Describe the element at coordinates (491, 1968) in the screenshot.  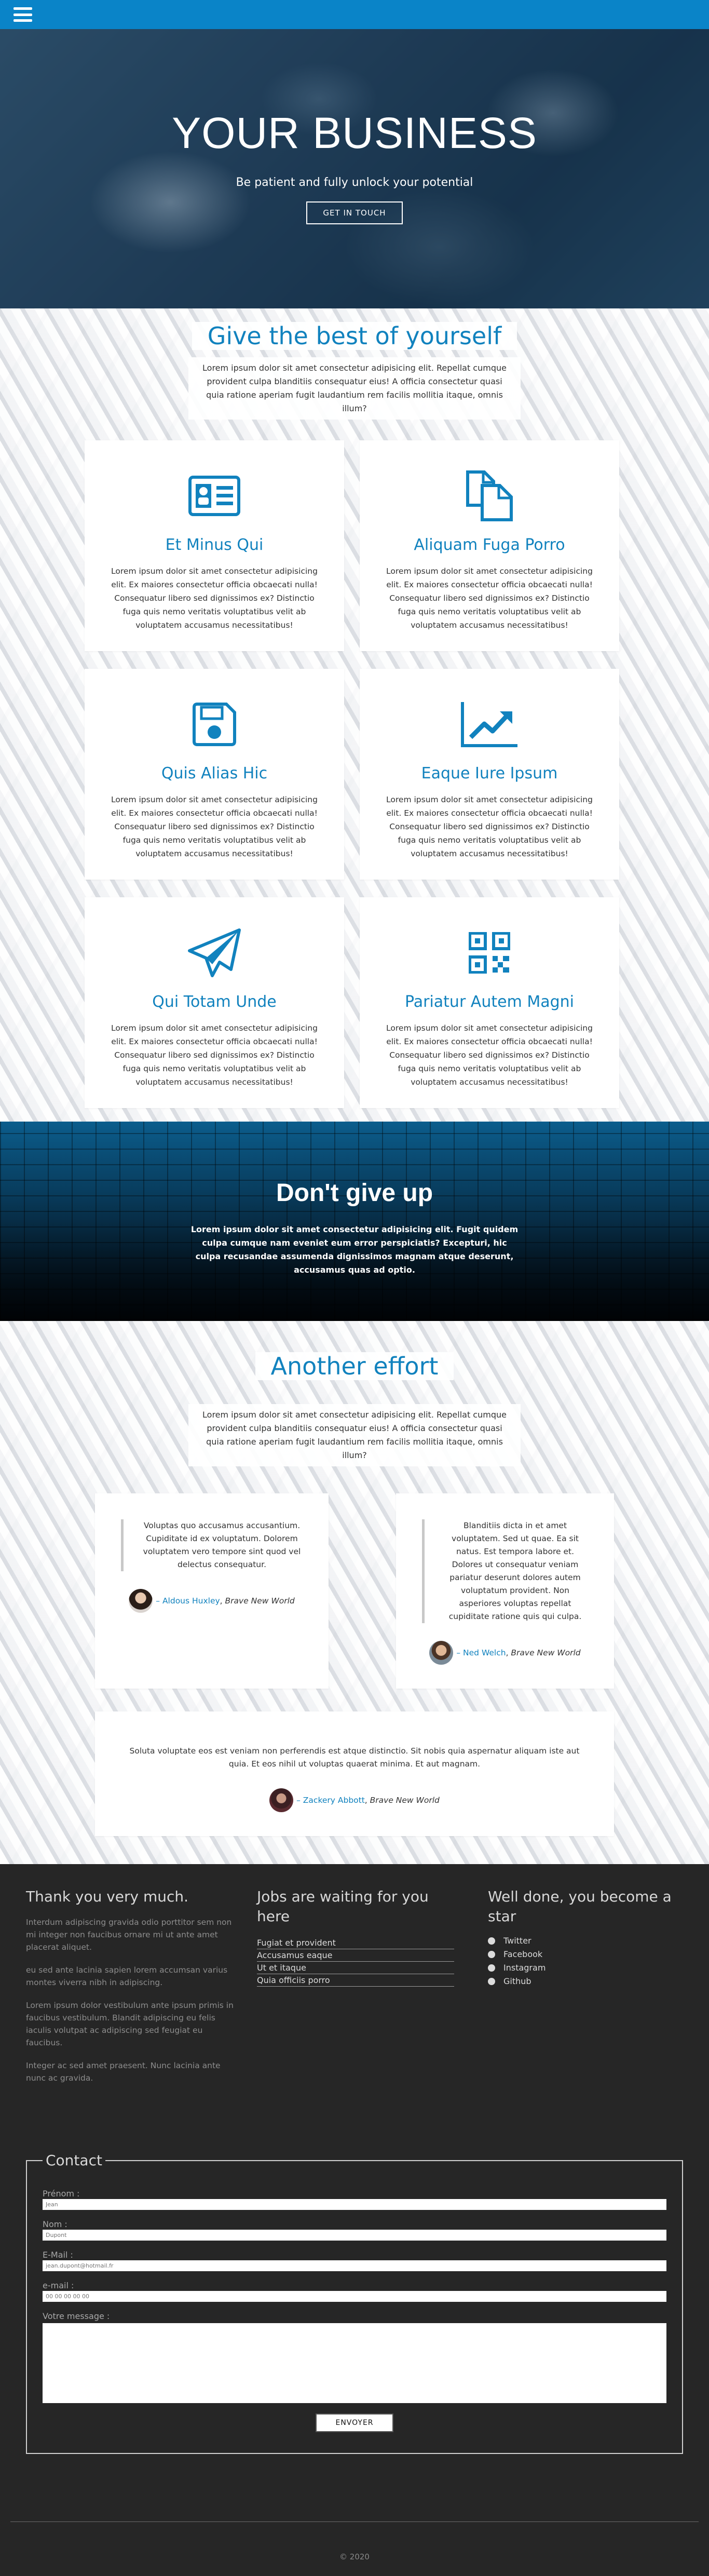
I see `instagram-icon` at that location.